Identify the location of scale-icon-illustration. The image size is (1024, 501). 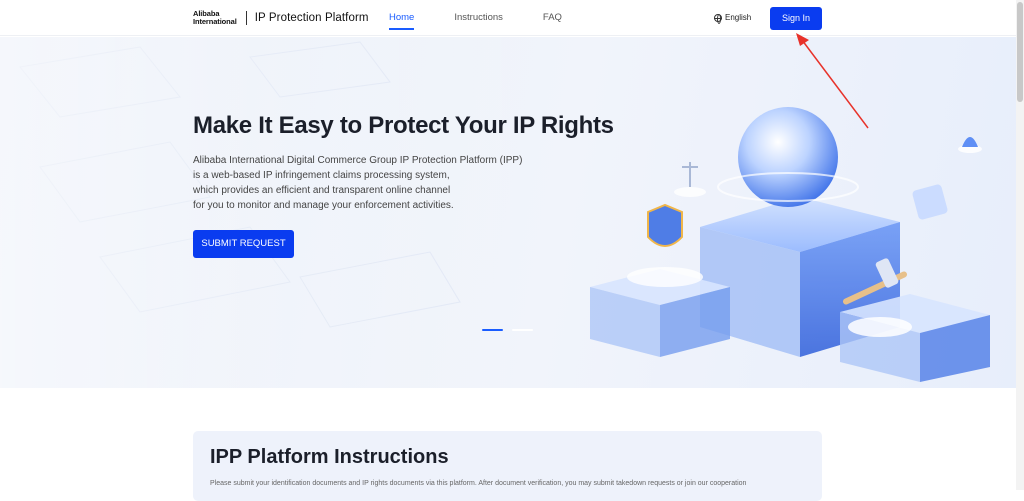
(690, 179).